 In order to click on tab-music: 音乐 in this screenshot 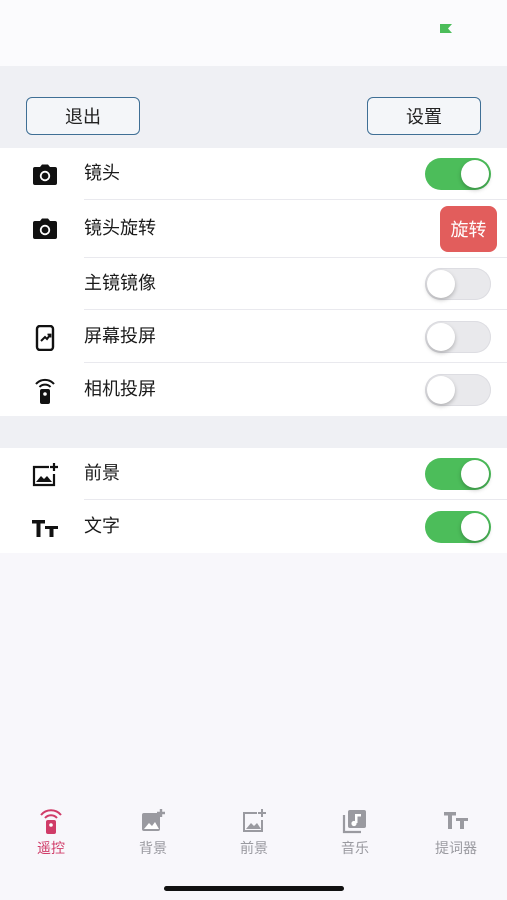, I will do `click(355, 833)`.